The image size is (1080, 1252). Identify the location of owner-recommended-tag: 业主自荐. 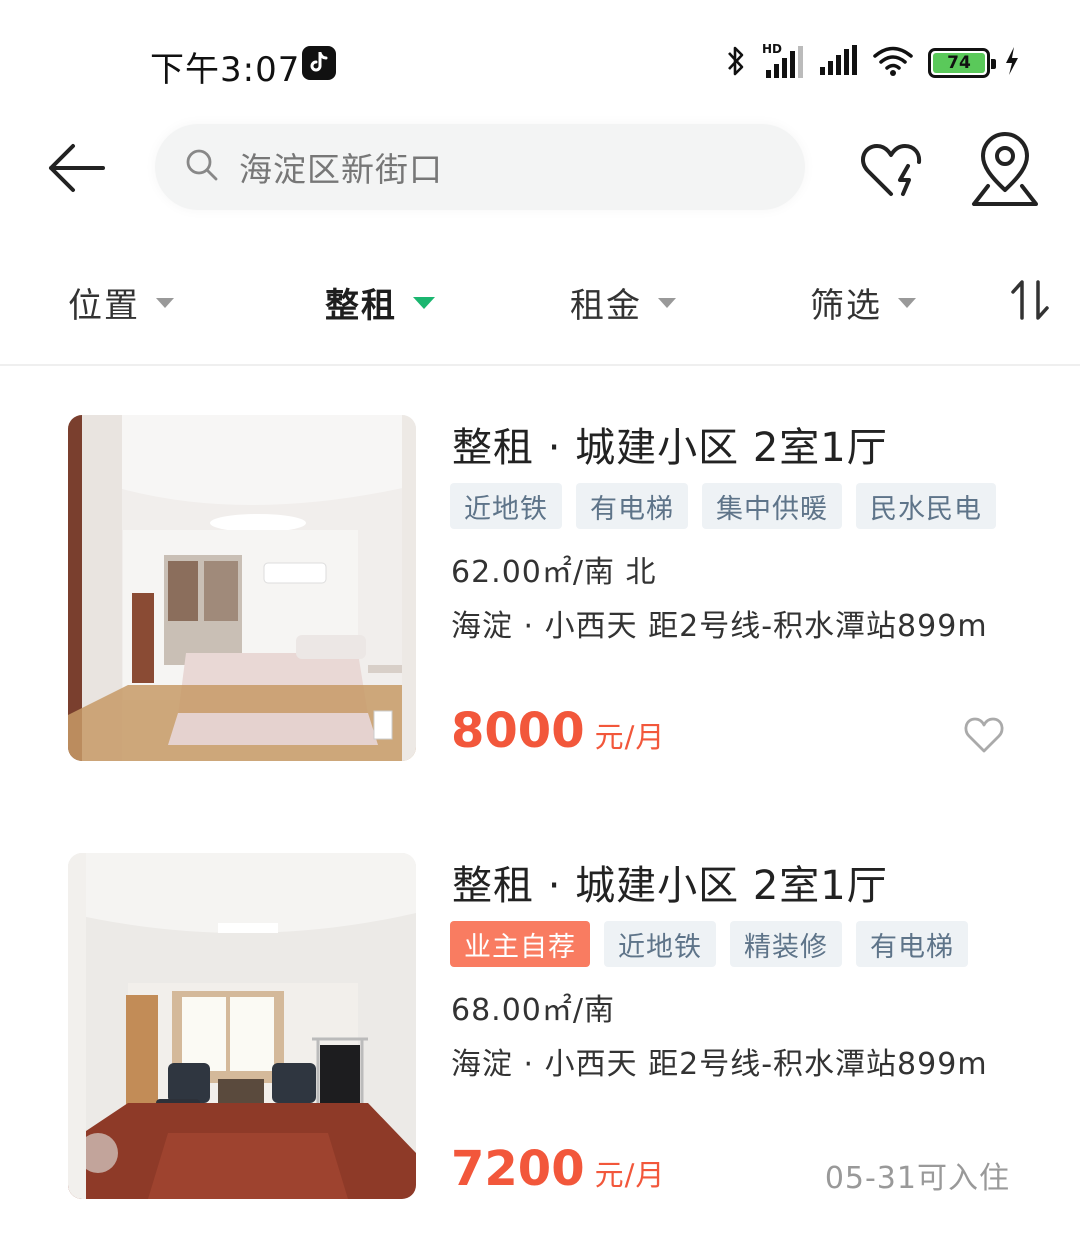
(520, 944).